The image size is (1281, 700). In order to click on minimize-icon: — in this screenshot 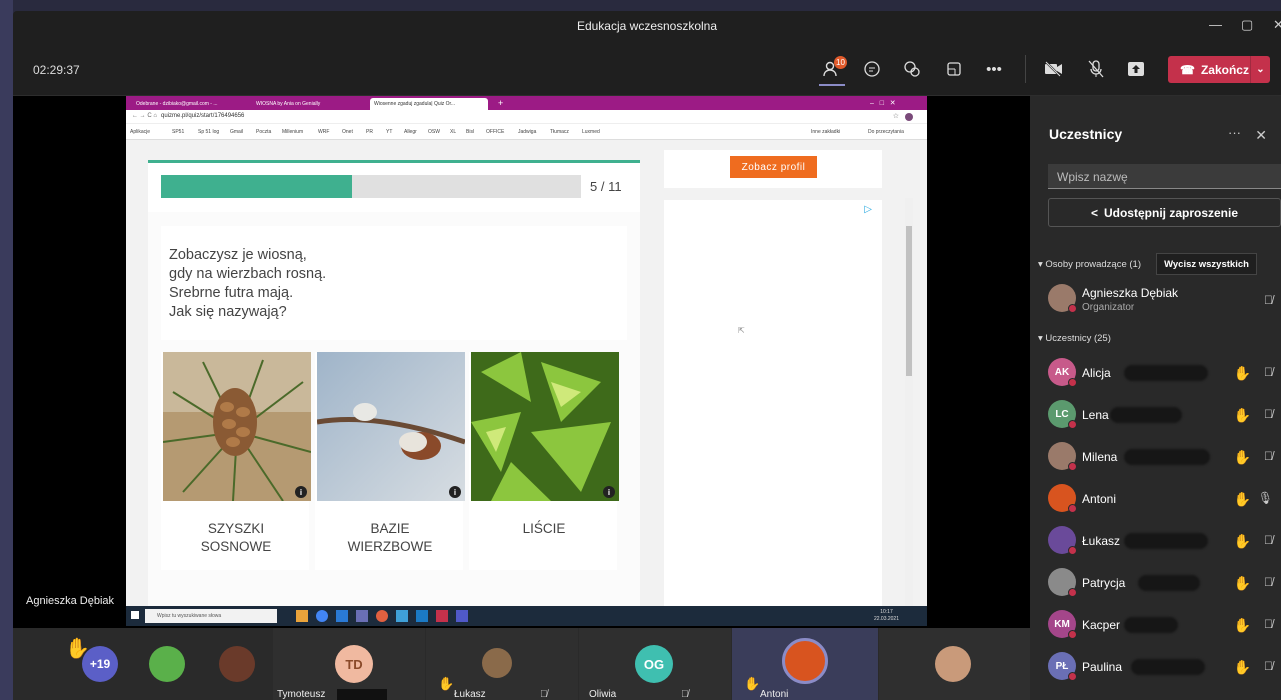, I will do `click(1215, 24)`.